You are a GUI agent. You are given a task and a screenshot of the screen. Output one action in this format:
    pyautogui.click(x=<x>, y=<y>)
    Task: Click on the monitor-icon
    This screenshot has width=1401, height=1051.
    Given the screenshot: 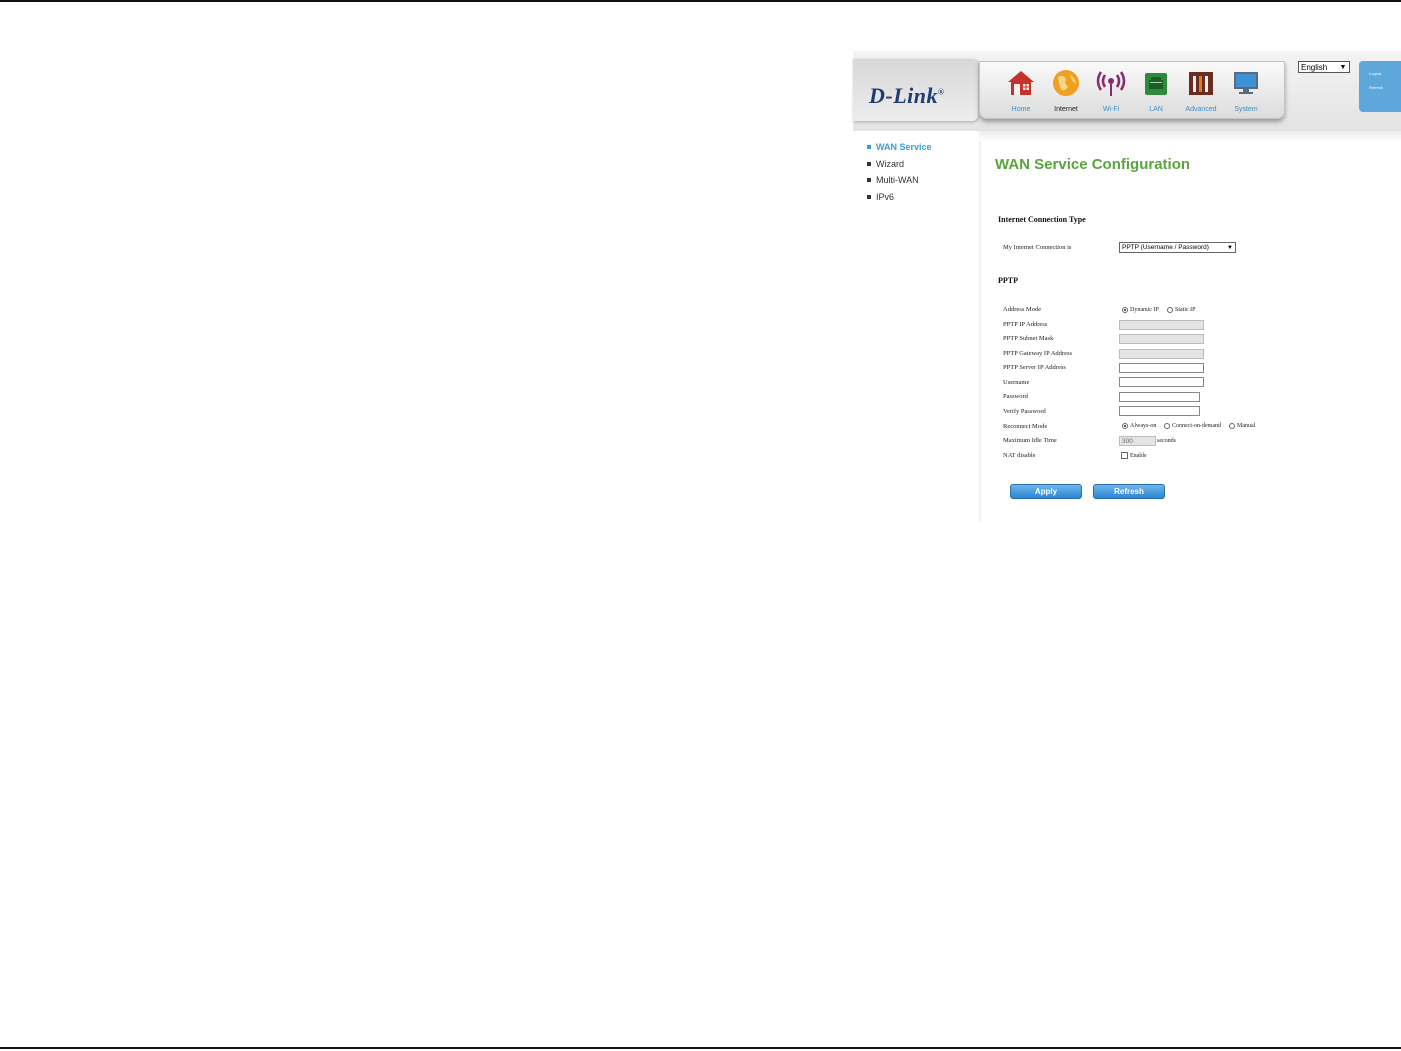 What is the action you would take?
    pyautogui.click(x=1246, y=83)
    